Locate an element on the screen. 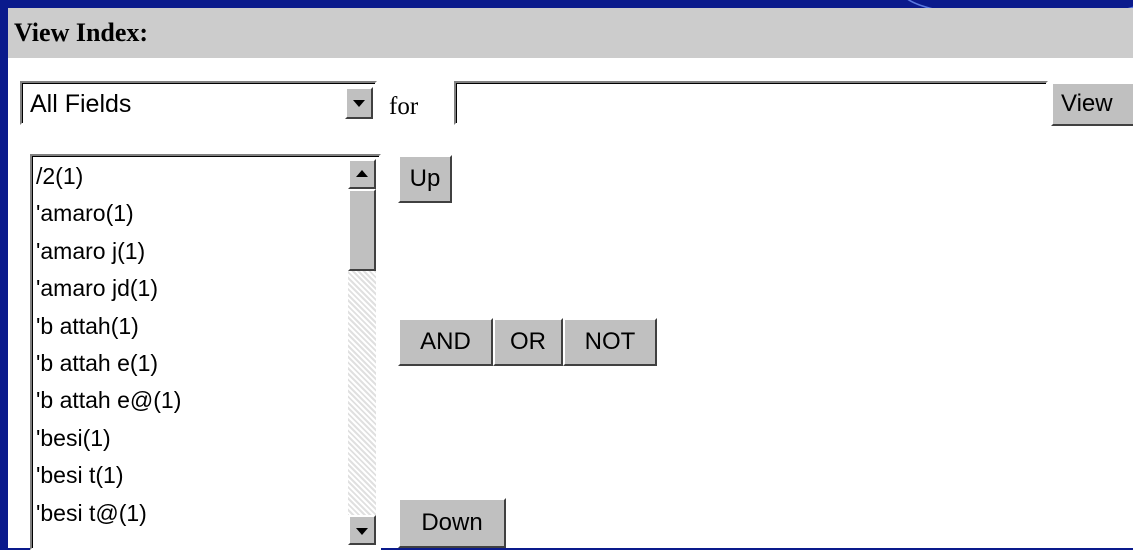 This screenshot has height=550, width=1133. scrollbar-thumb is located at coordinates (362, 230).